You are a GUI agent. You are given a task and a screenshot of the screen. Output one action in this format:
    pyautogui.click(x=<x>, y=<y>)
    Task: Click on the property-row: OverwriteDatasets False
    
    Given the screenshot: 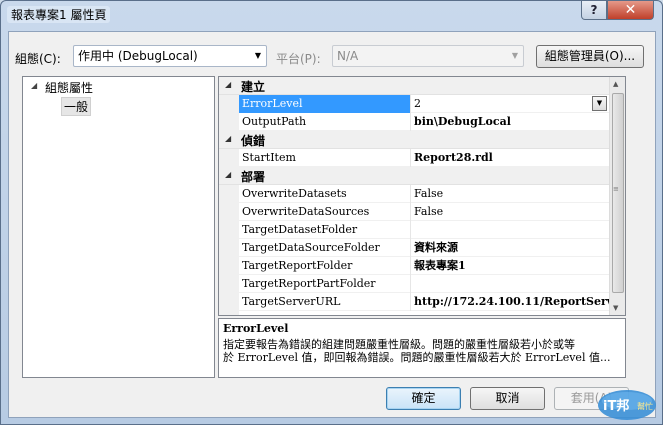 What is the action you would take?
    pyautogui.click(x=414, y=194)
    